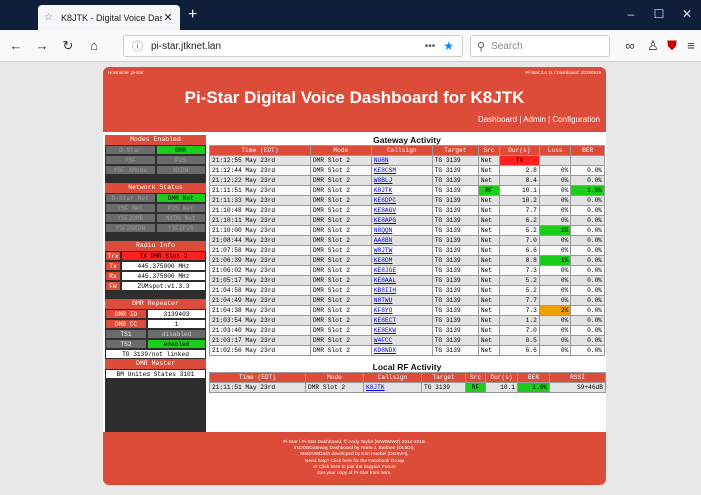 This screenshot has height=495, width=701. I want to click on table-cell: KE8APG, so click(401, 220).